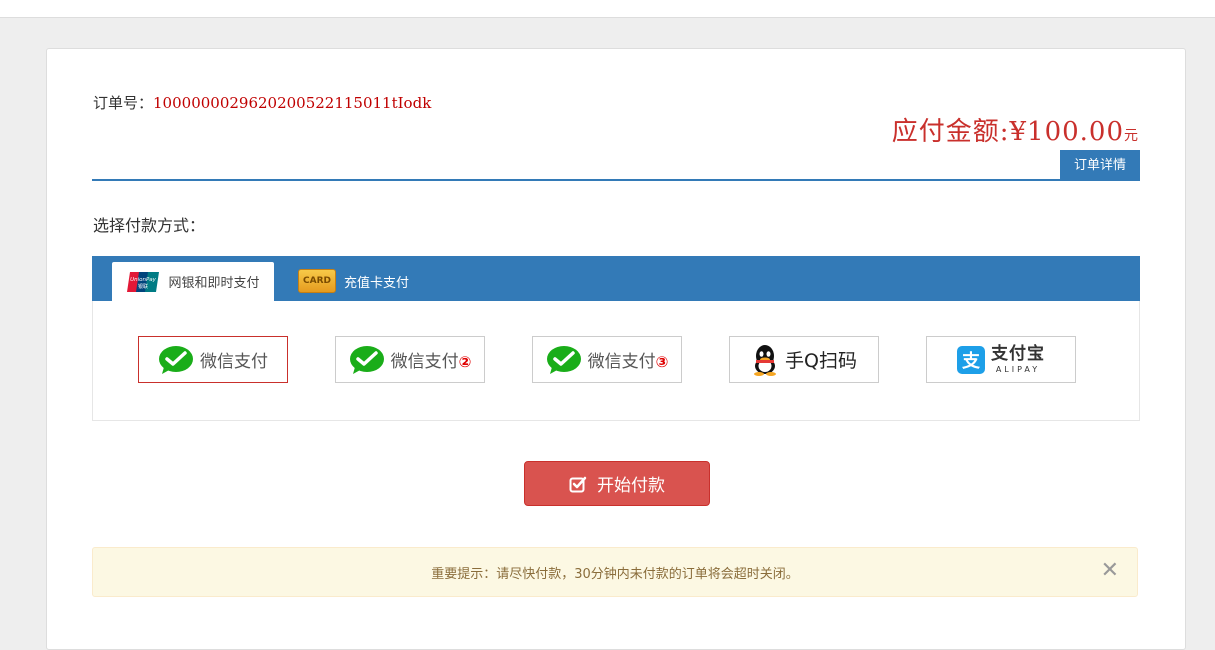  Describe the element at coordinates (1007, 132) in the screenshot. I see `amount-due-label: 应付金额:¥100.00` at that location.